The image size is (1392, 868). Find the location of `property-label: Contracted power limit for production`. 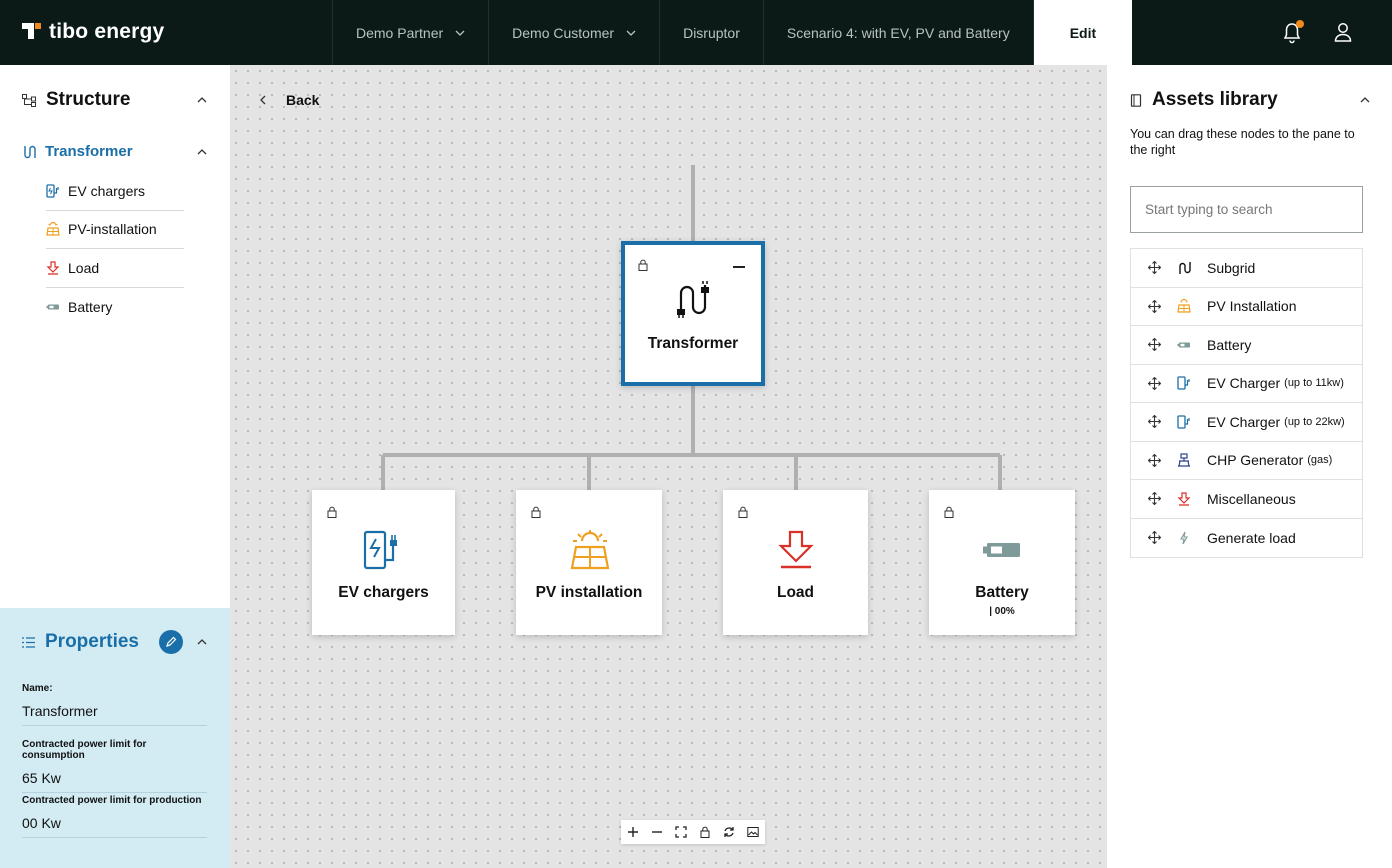

property-label: Contracted power limit for production is located at coordinates (112, 800).